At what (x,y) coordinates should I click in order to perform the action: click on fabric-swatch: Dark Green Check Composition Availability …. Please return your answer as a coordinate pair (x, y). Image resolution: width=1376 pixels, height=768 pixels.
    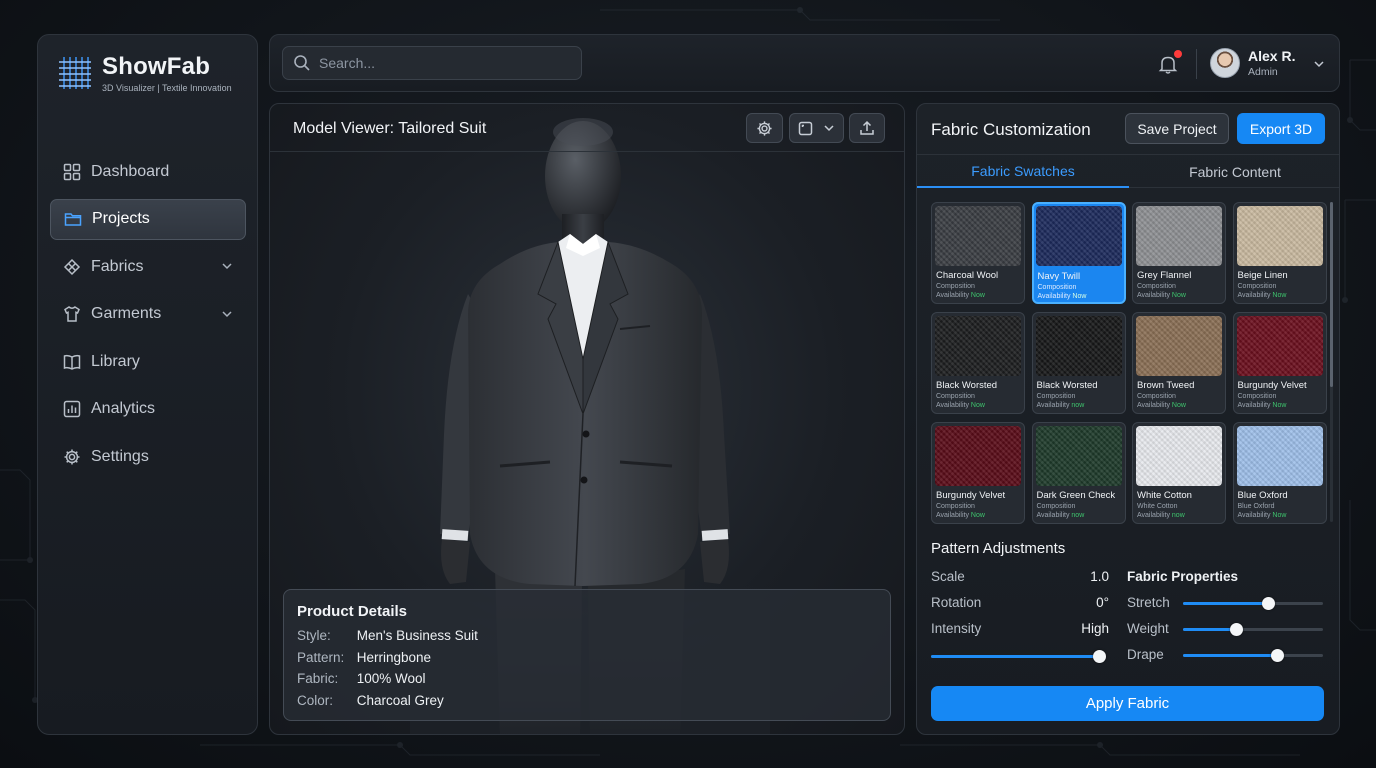
    Looking at the image, I should click on (1078, 473).